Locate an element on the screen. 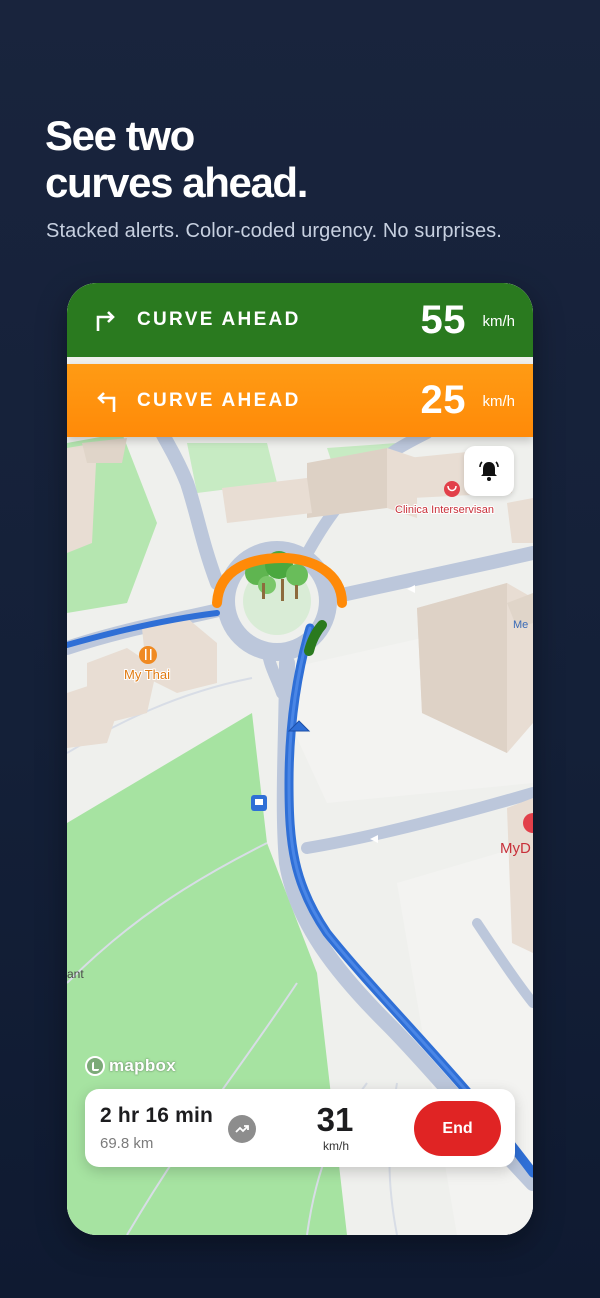  poi-clinic-label: Clinica Interservisan is located at coordinates (444, 510).